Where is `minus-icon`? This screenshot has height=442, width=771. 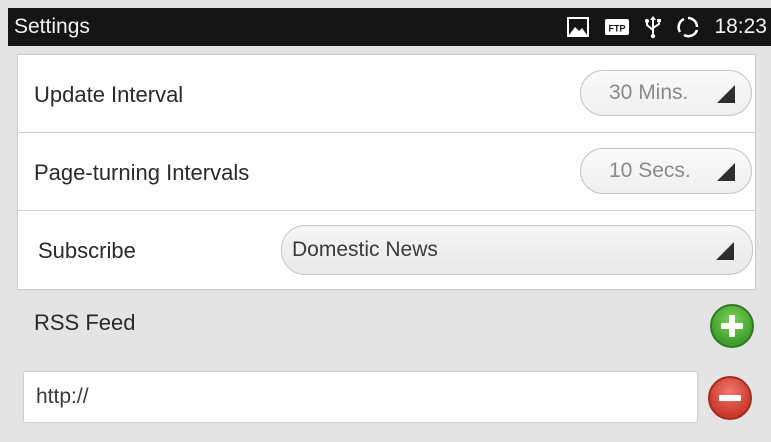 minus-icon is located at coordinates (730, 398).